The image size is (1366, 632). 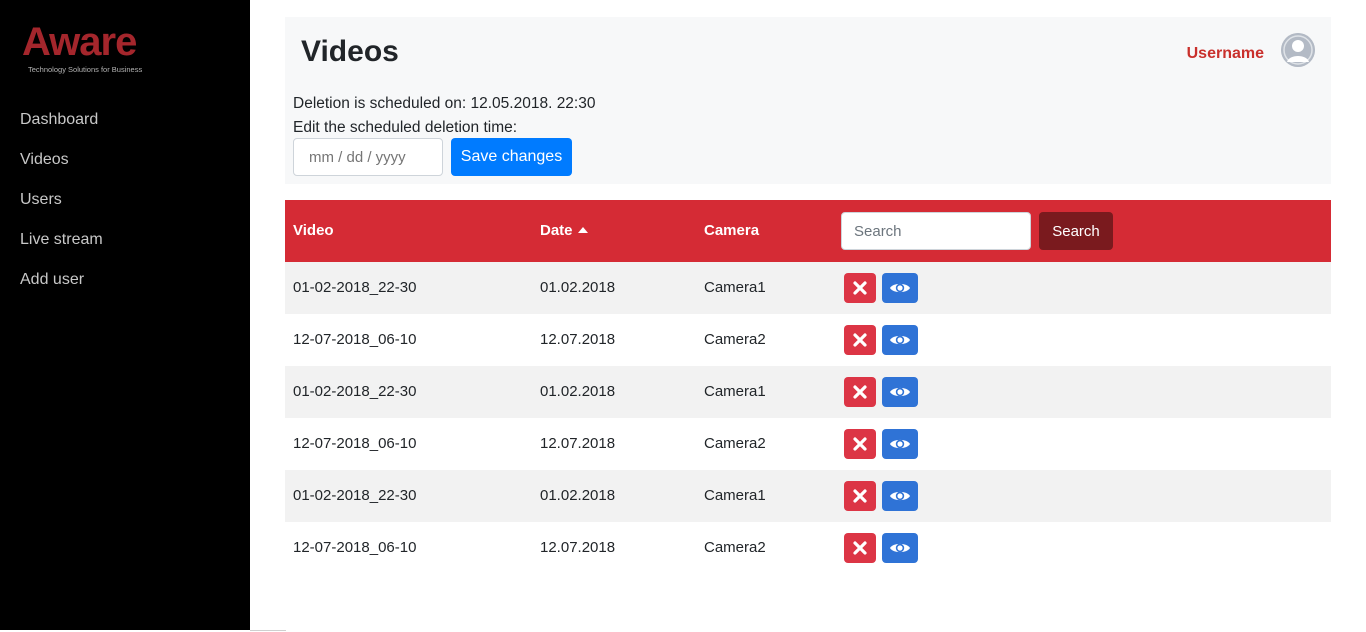 I want to click on column-header-date: Date, so click(x=564, y=231).